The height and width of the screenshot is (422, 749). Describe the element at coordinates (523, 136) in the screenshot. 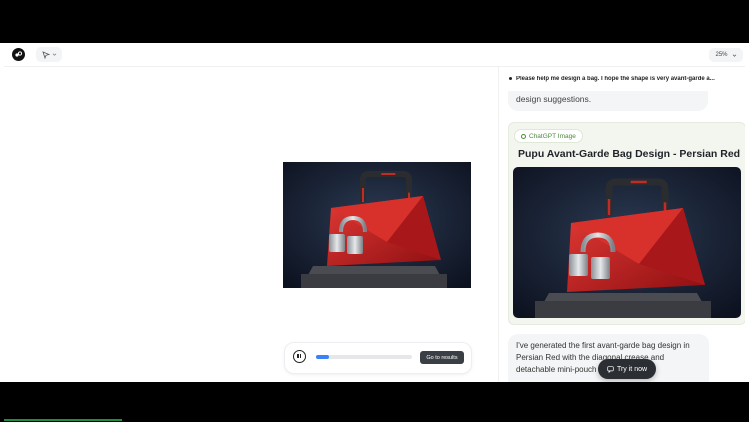

I see `chatgpt-icon` at that location.